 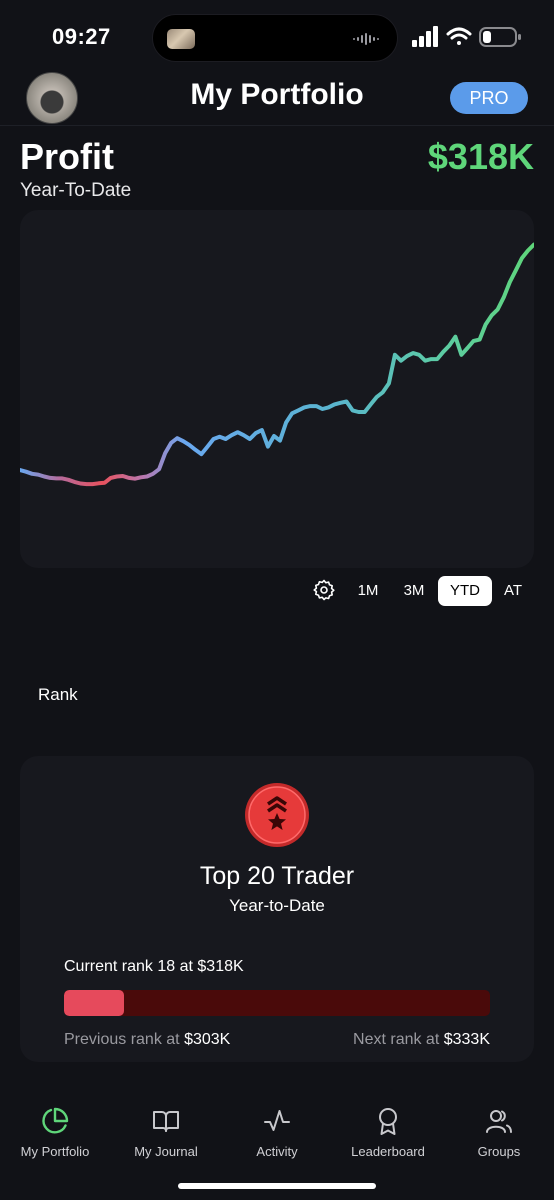 What do you see at coordinates (480, 156) in the screenshot?
I see `profit-value: $318K` at bounding box center [480, 156].